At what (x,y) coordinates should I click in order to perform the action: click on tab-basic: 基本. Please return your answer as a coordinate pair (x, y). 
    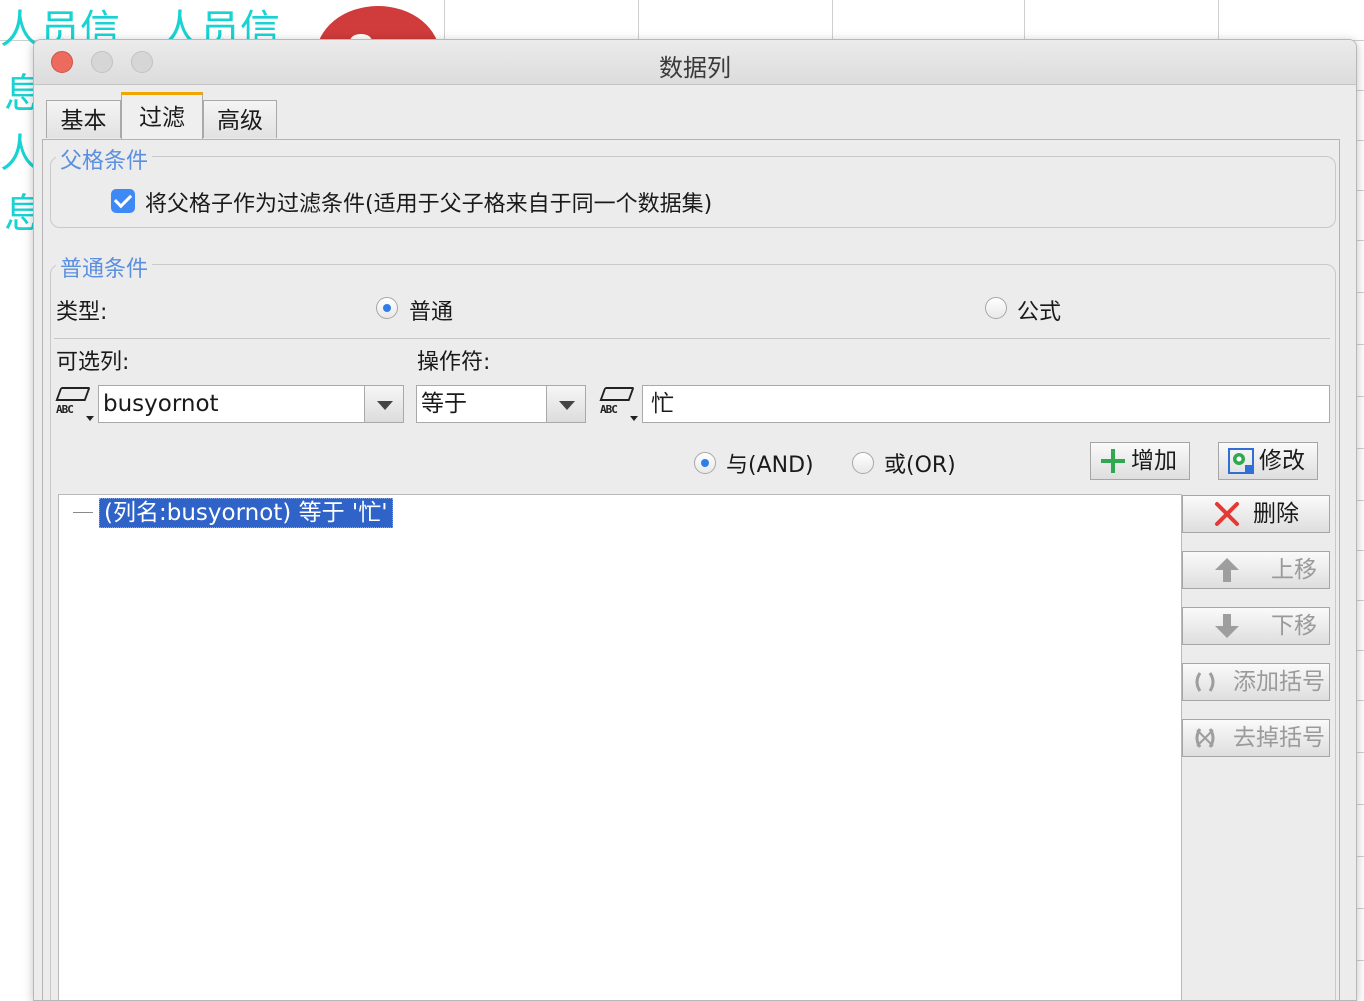
    Looking at the image, I should click on (83, 119).